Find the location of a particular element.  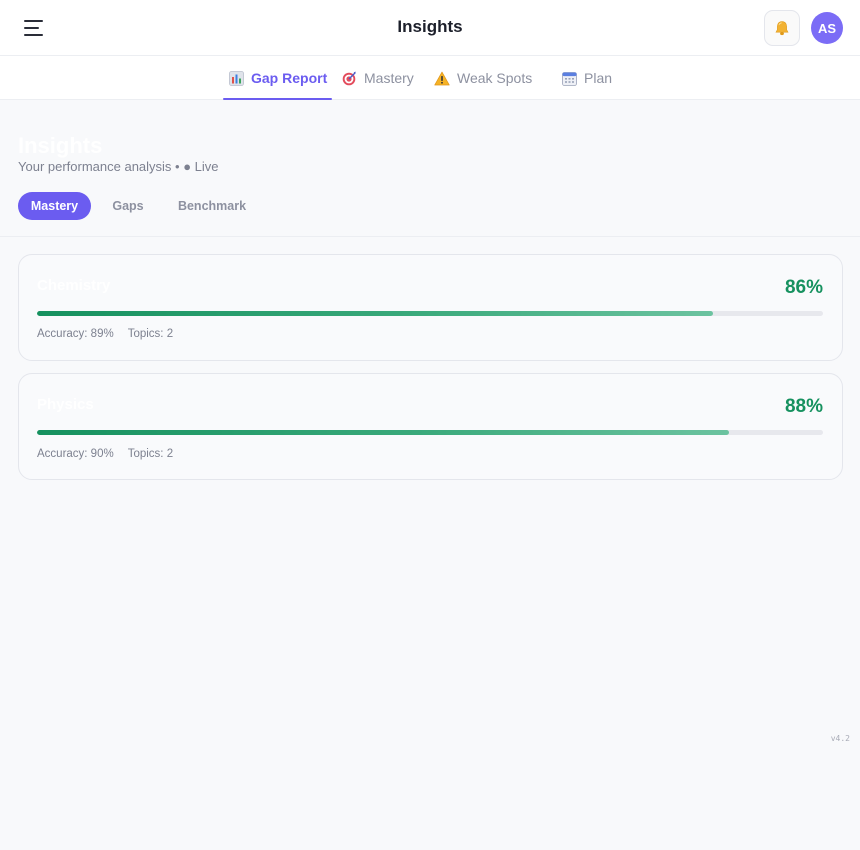

card-stats: Accuracy: 90% Topics: 2 is located at coordinates (105, 454).